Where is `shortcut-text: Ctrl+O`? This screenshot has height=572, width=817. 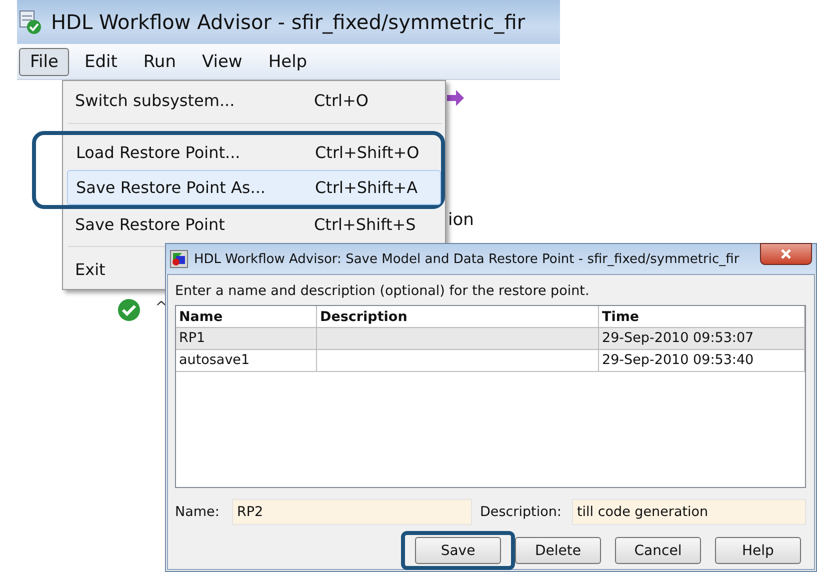 shortcut-text: Ctrl+O is located at coordinates (341, 100).